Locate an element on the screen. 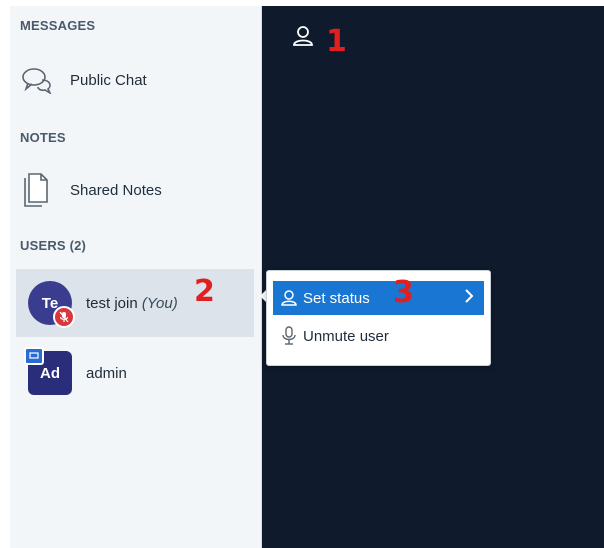 This screenshot has height=548, width=604. presenter-icon is located at coordinates (34, 356).